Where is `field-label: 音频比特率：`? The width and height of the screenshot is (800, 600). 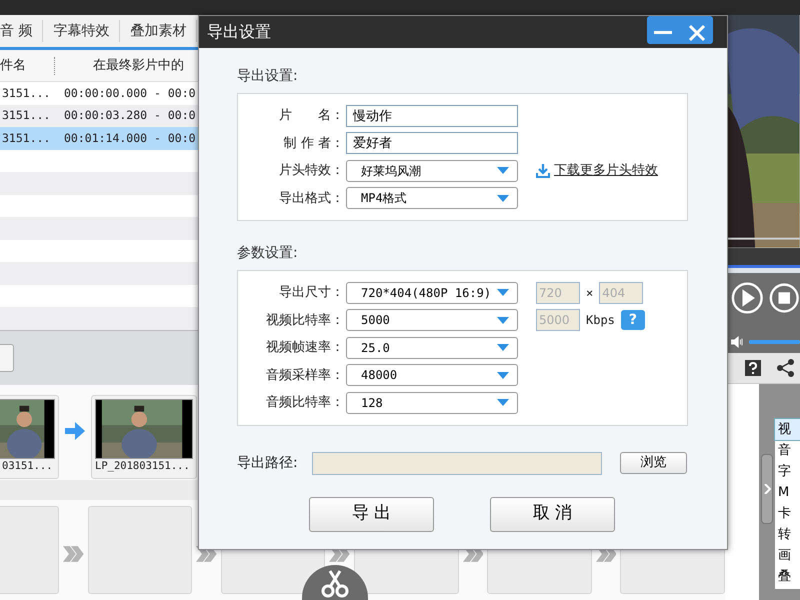 field-label: 音频比特率： is located at coordinates (305, 403).